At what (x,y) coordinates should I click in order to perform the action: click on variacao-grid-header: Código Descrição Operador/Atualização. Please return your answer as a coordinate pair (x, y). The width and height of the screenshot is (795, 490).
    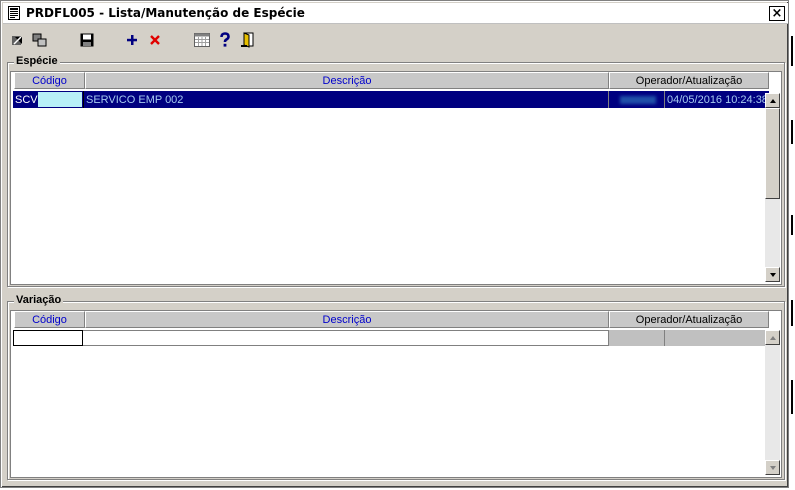
    Looking at the image, I should click on (391, 319).